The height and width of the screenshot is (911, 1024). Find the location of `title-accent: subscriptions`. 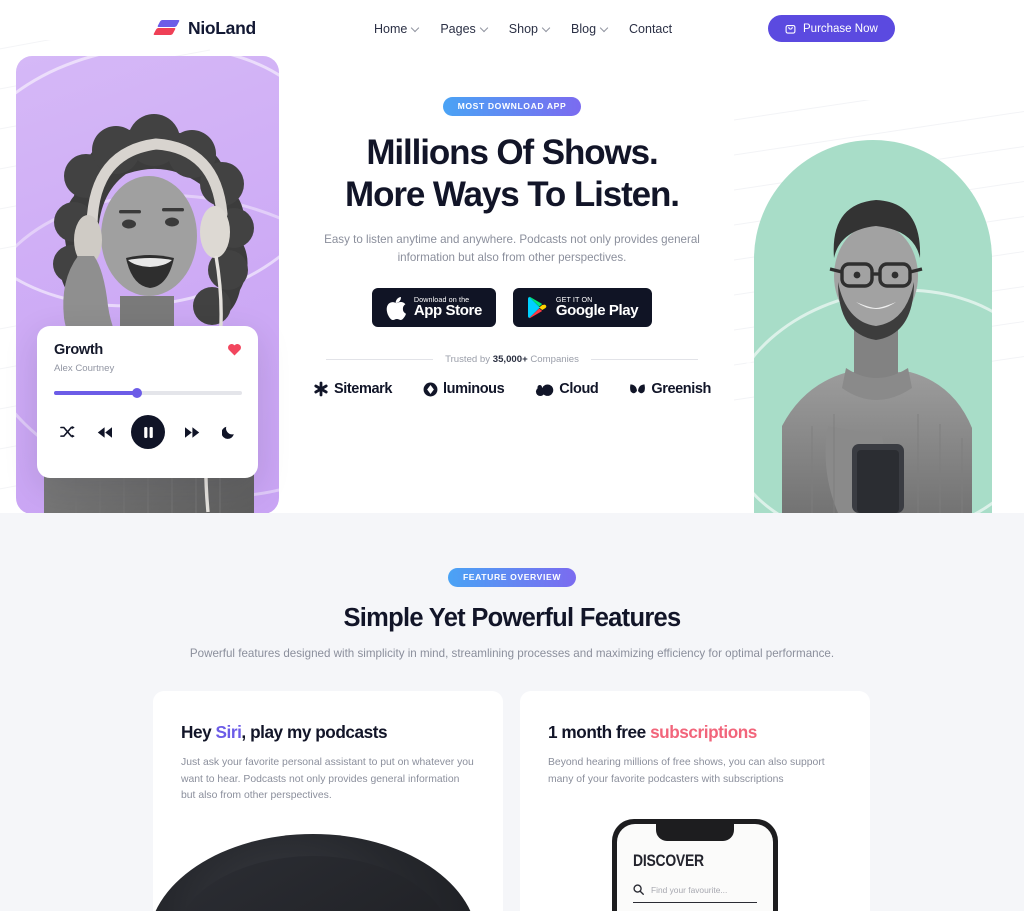

title-accent: subscriptions is located at coordinates (703, 732).